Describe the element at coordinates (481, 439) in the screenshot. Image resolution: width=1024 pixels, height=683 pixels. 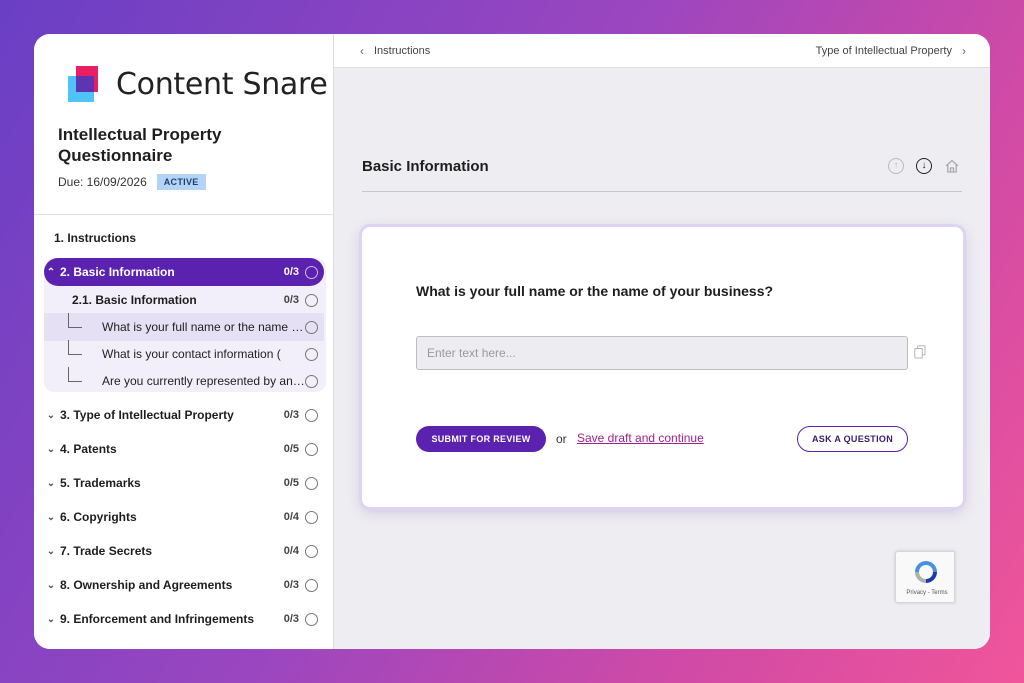
I see `submit-for-review-button: SUBMIT FOR REVIEW` at that location.